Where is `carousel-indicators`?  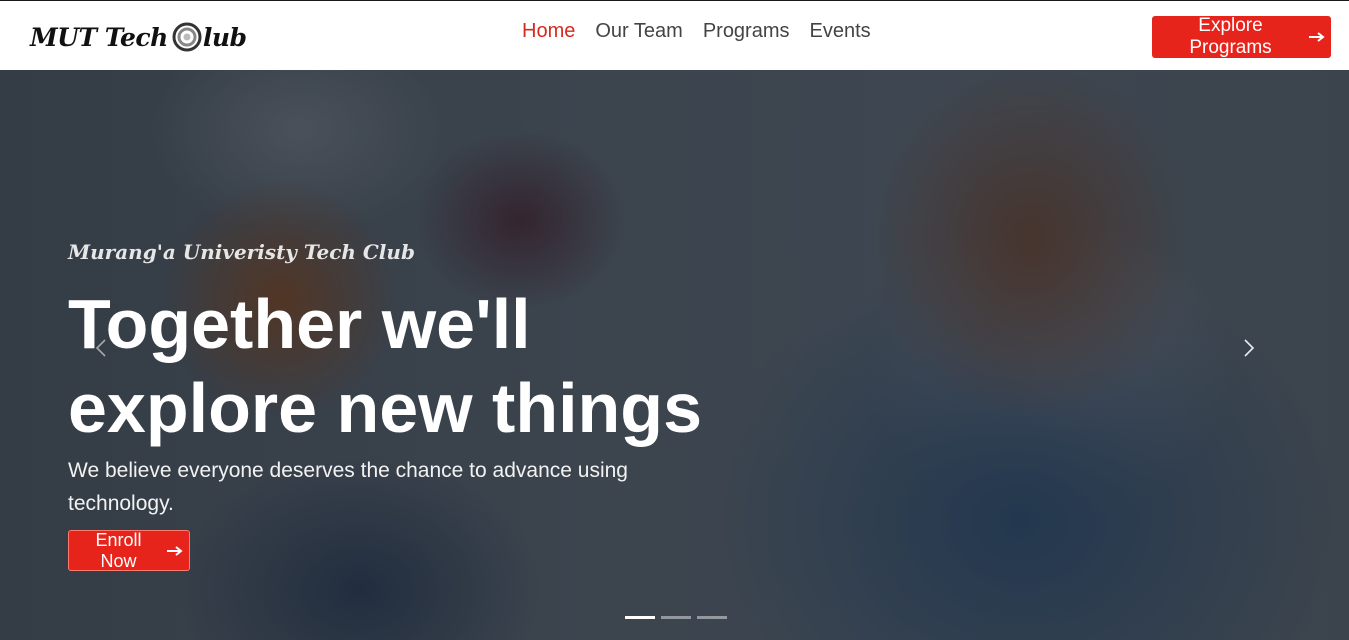 carousel-indicators is located at coordinates (676, 617).